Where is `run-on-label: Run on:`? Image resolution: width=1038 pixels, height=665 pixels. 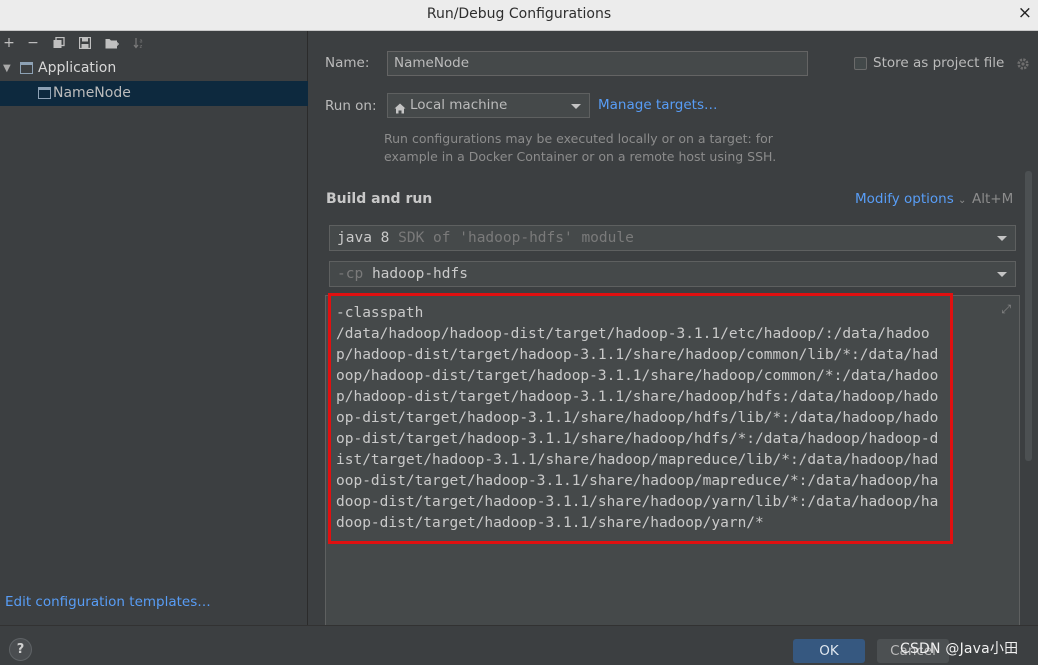 run-on-label: Run on: is located at coordinates (351, 106).